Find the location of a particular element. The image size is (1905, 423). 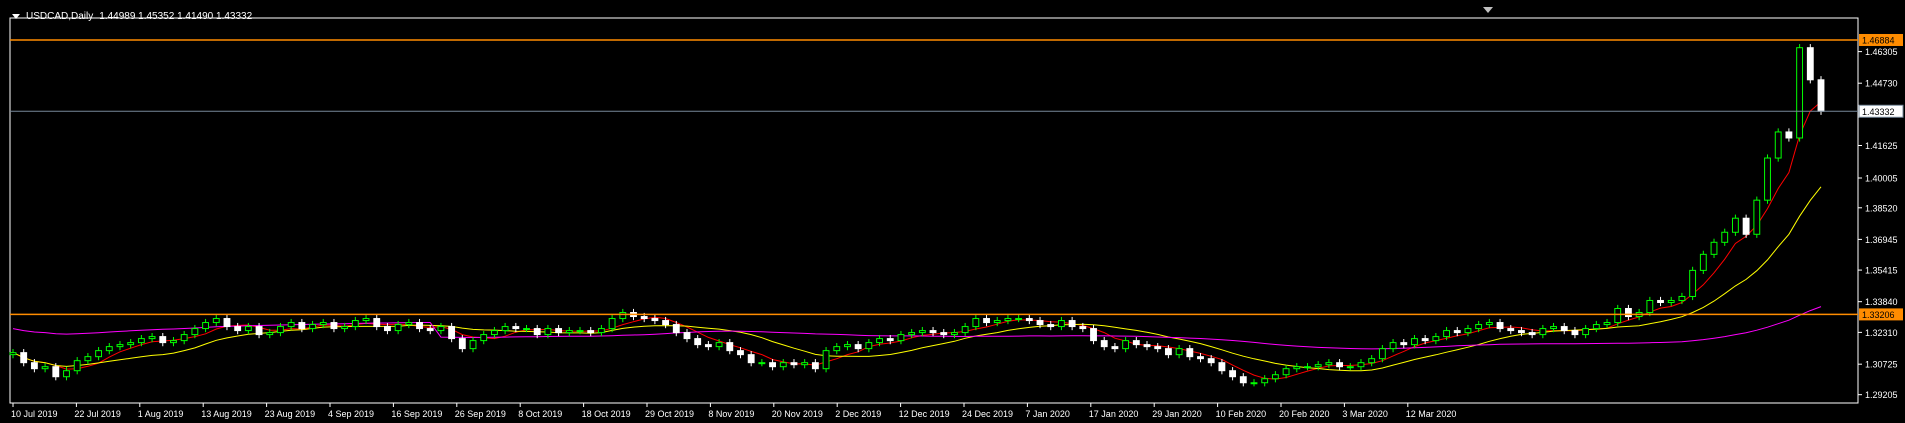

x-tick-label: 16 Sep 2019 is located at coordinates (416, 414).